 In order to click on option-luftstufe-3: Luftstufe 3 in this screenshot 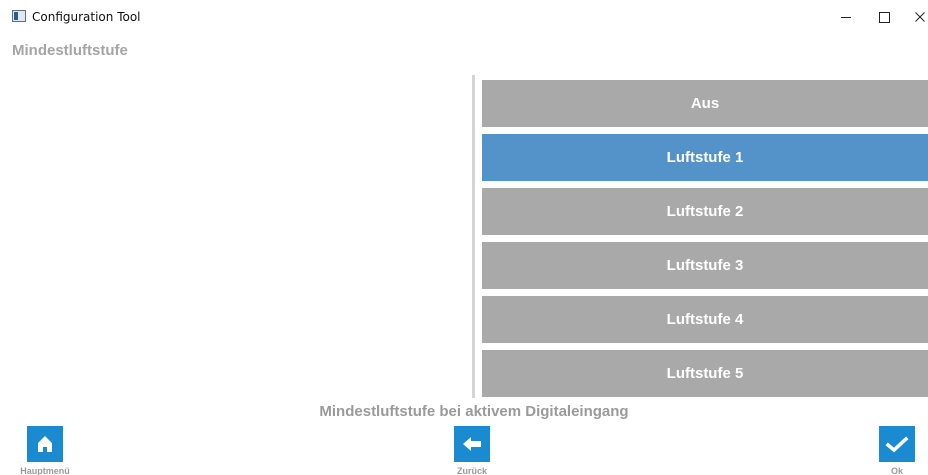, I will do `click(705, 265)`.